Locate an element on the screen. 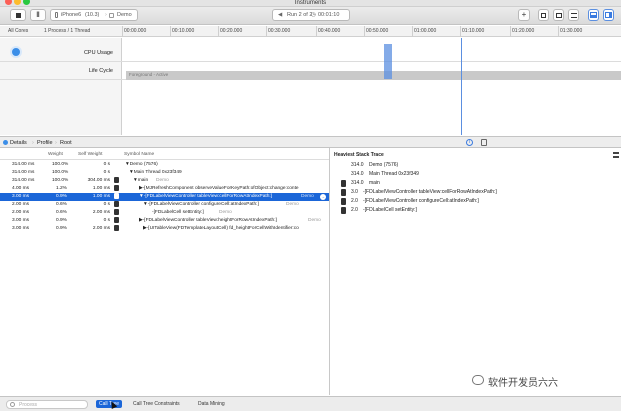 The width and height of the screenshot is (621, 411). cell-weight-pct: 0.6% is located at coordinates (61, 212).